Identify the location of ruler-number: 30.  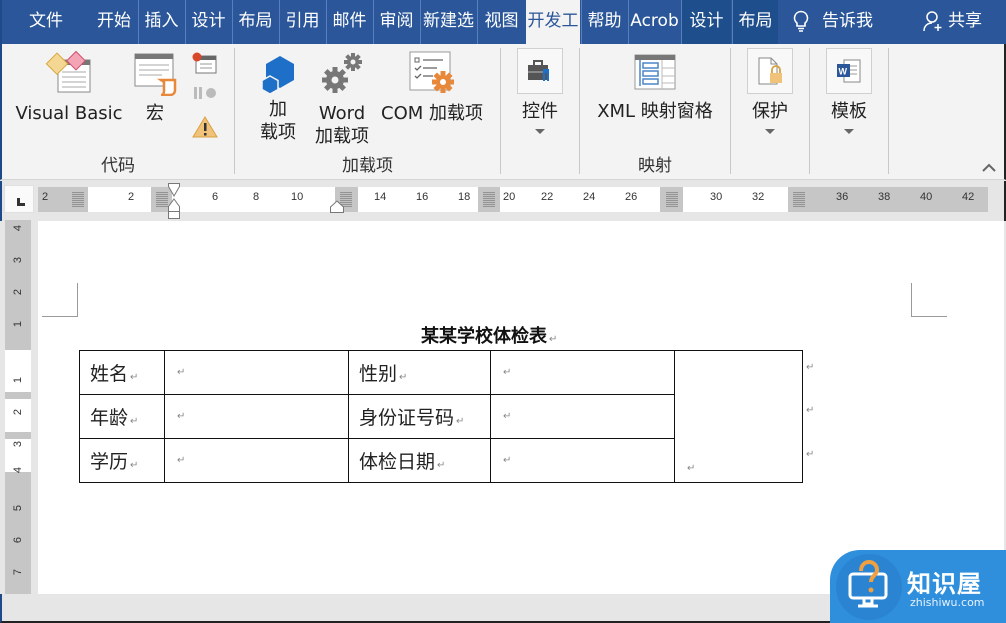
(716, 197).